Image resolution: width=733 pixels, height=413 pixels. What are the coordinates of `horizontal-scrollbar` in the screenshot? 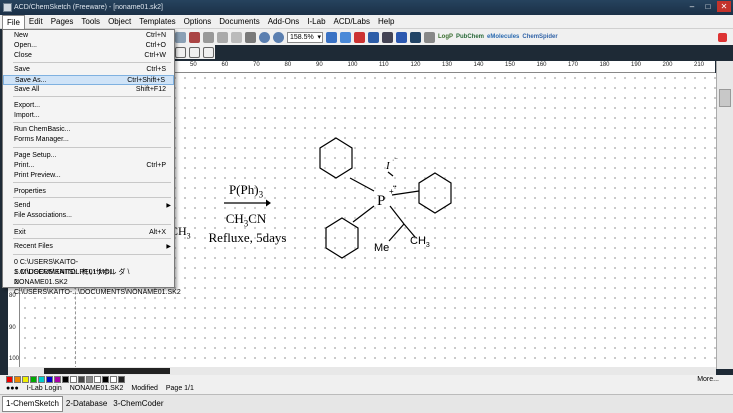 It's located at (362, 371).